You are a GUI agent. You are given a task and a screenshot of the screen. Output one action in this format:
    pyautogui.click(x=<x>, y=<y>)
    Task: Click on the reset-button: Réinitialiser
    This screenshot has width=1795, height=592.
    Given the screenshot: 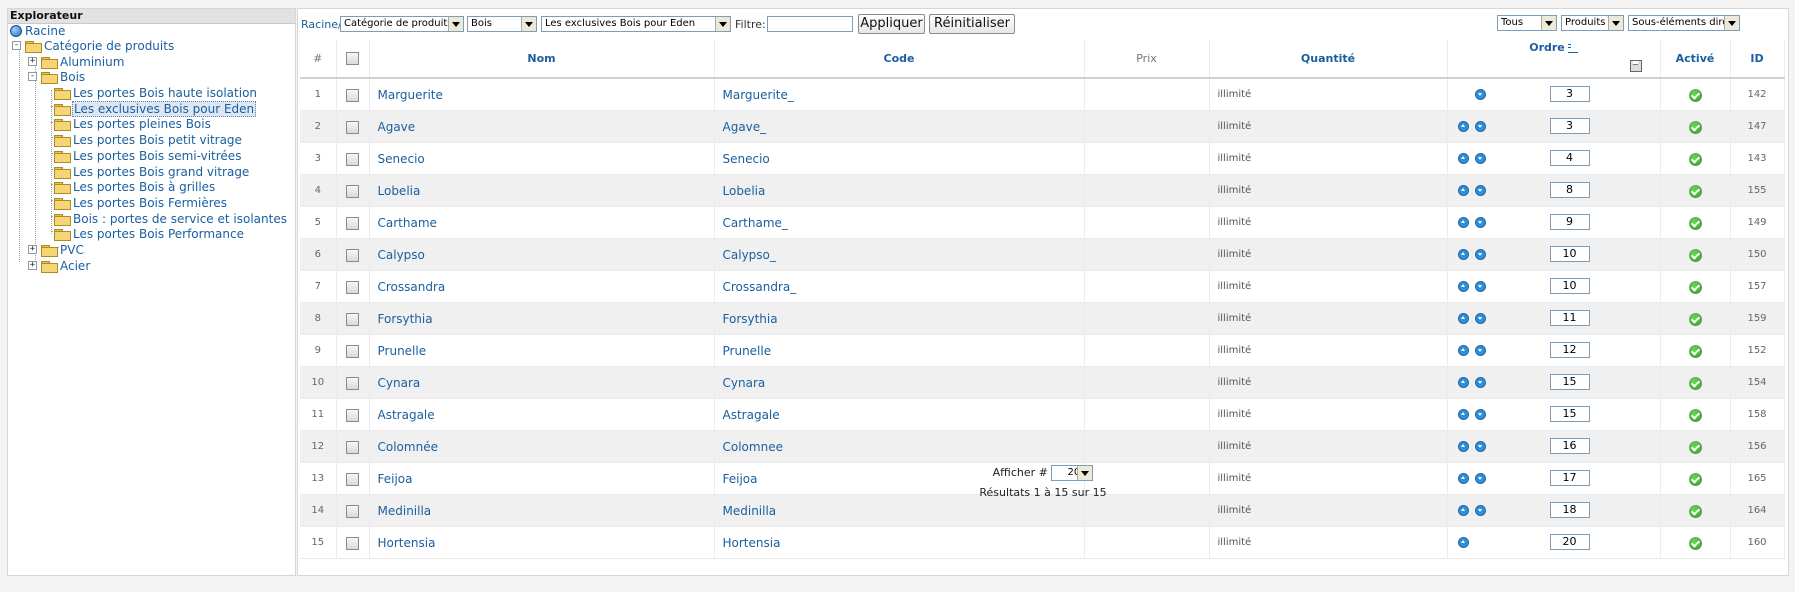 What is the action you would take?
    pyautogui.click(x=972, y=24)
    